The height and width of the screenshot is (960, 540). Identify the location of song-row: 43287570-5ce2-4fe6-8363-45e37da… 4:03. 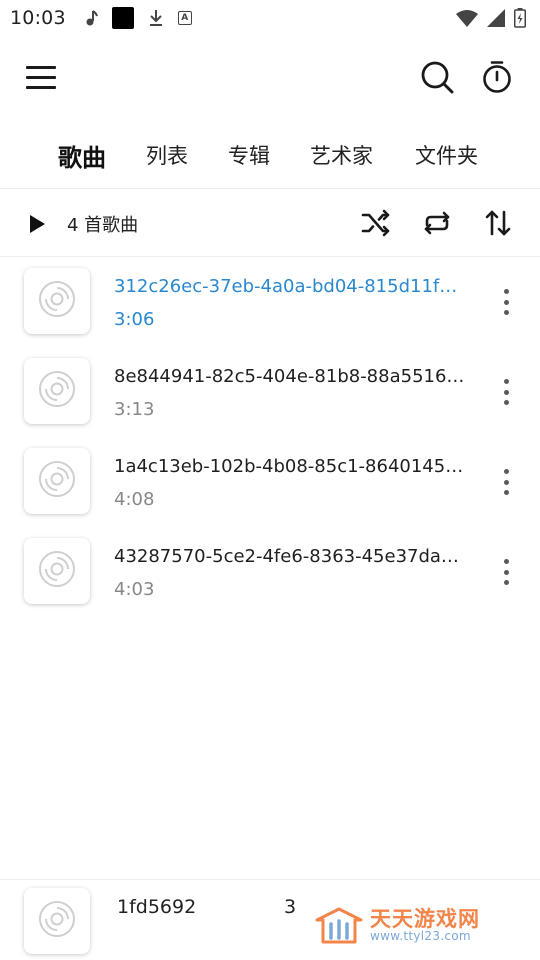
(270, 573).